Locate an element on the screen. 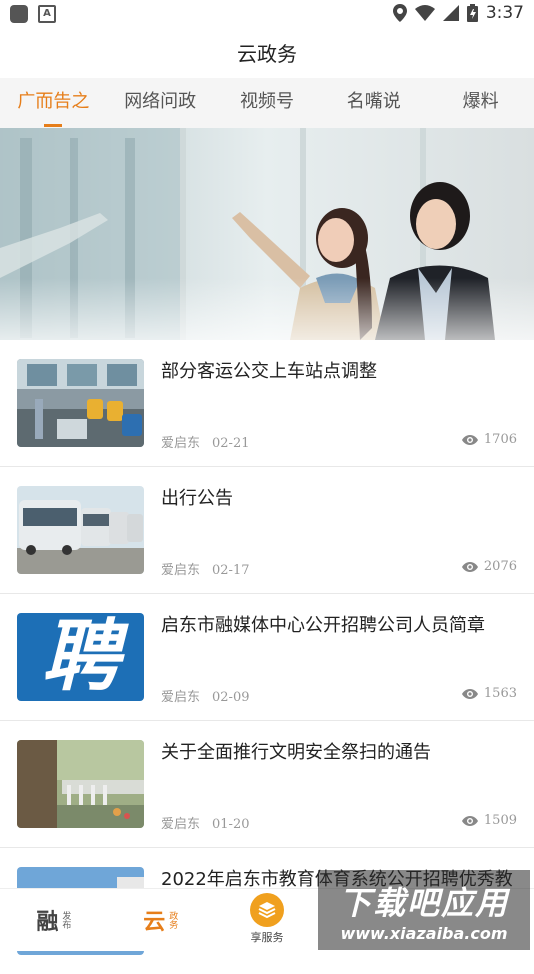 Image resolution: width=534 pixels, height=974 pixels. article-title: 部分客运公交上车站点调整 is located at coordinates (269, 371).